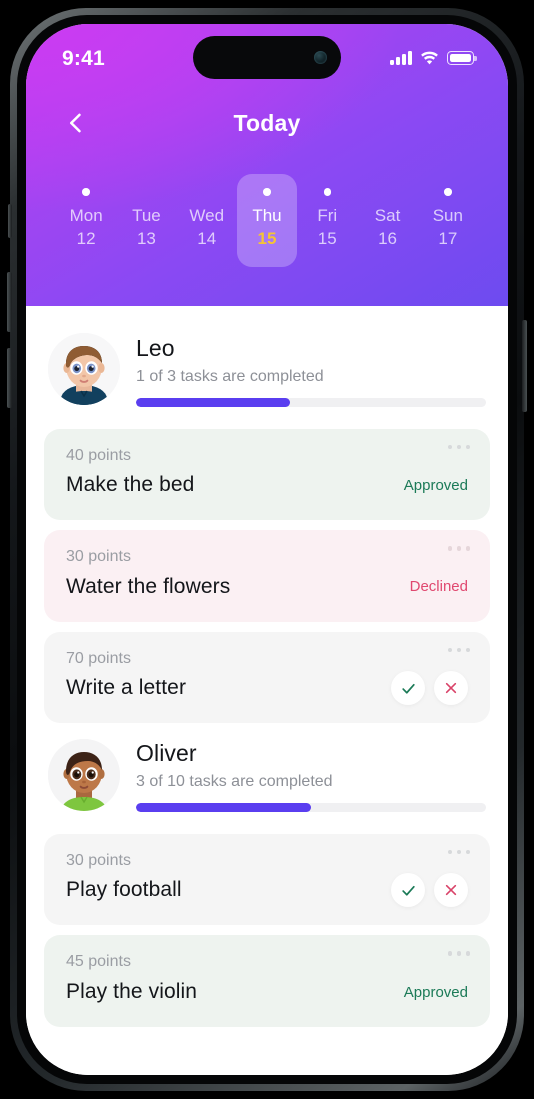  I want to click on task-card: 40 points Make the bed Approved, so click(267, 474).